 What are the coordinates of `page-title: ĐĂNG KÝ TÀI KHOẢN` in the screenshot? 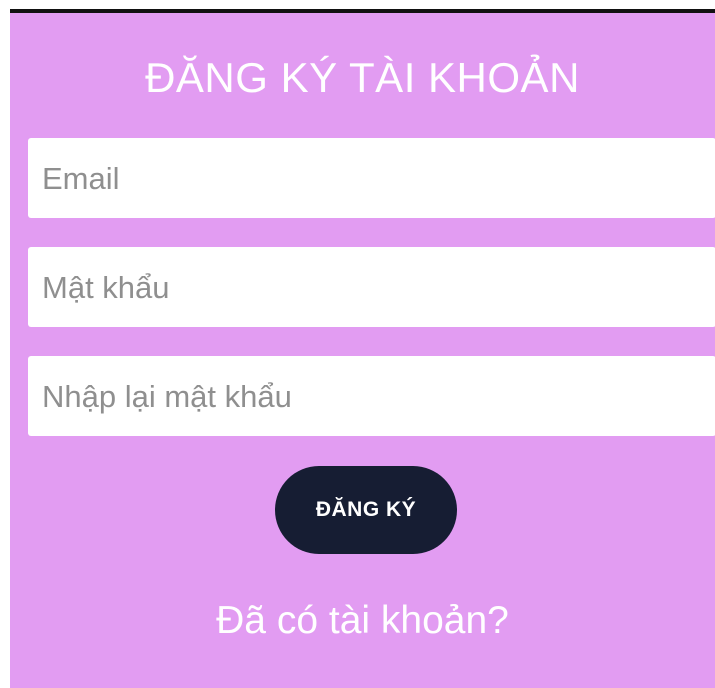 It's located at (362, 77).